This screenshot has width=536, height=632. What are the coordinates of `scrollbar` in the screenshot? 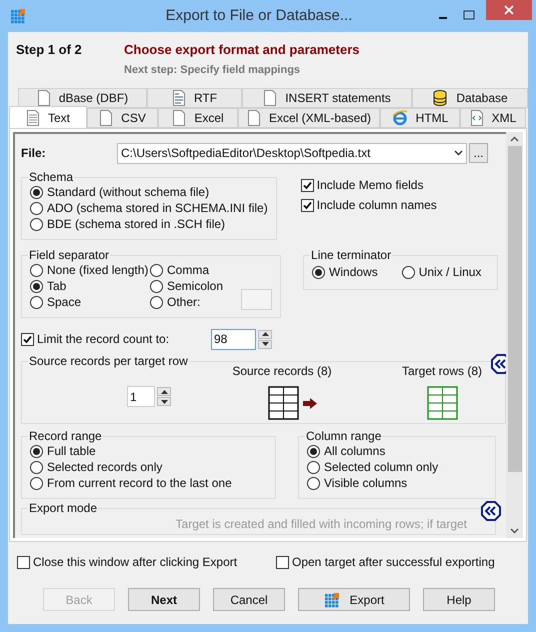 It's located at (514, 335).